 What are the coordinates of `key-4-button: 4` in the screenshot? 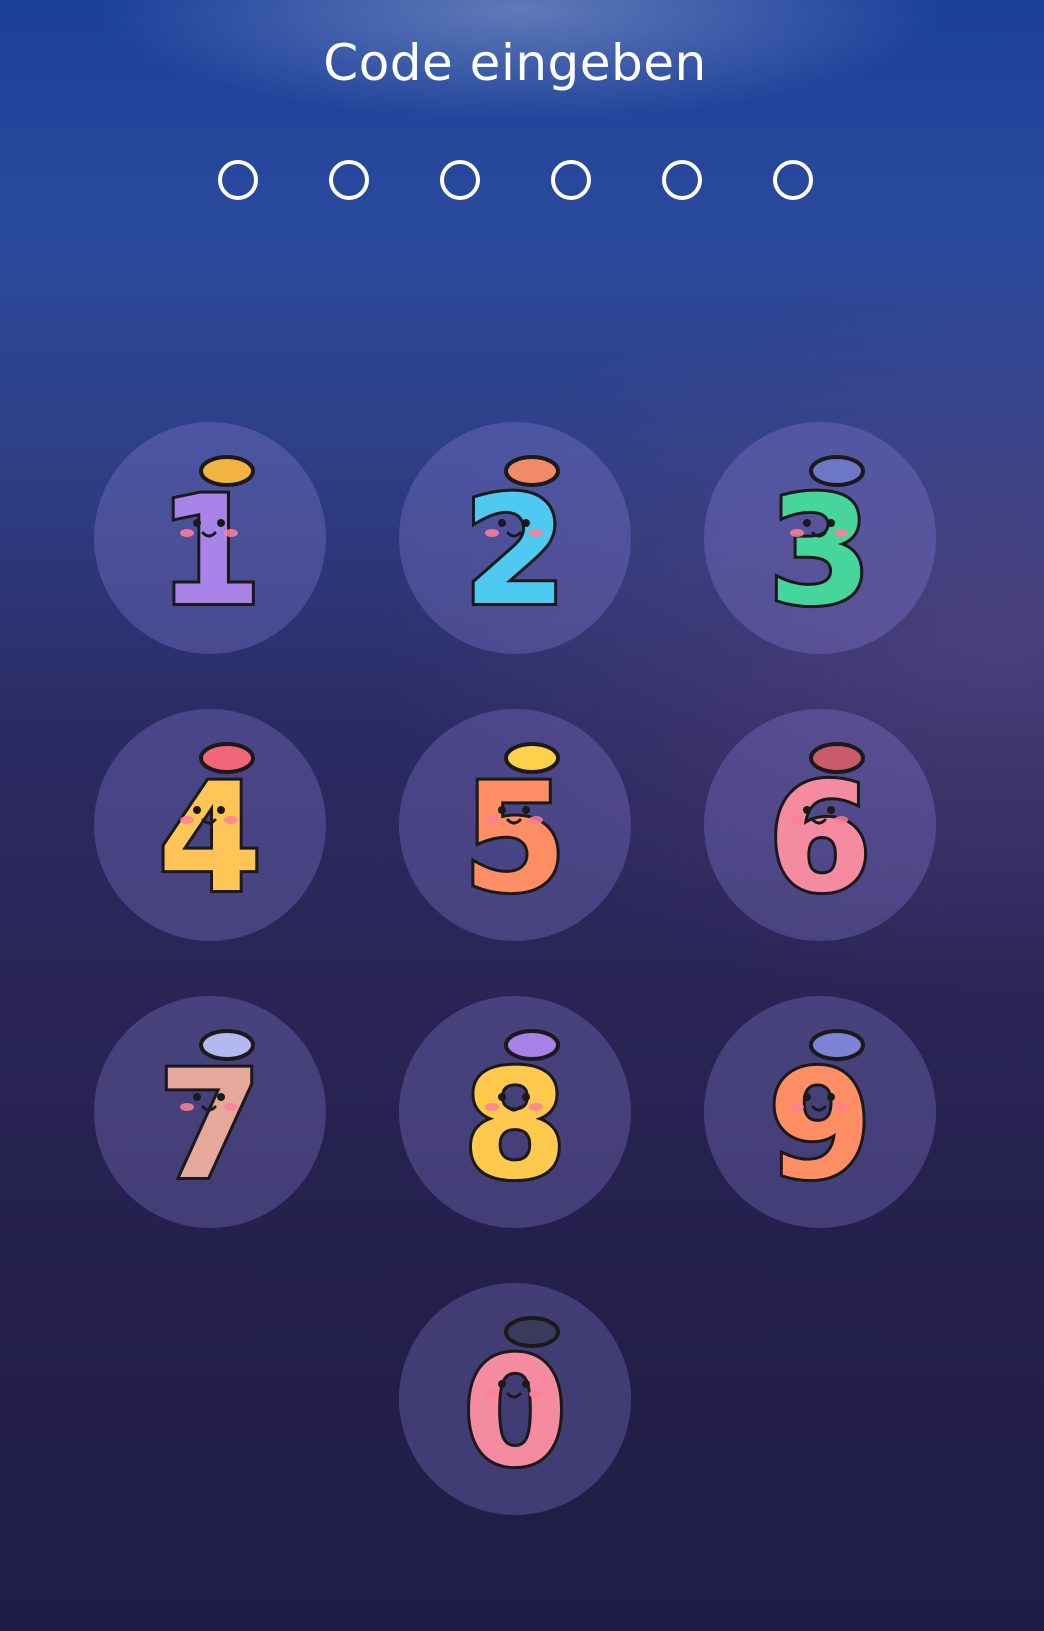 It's located at (210, 825).